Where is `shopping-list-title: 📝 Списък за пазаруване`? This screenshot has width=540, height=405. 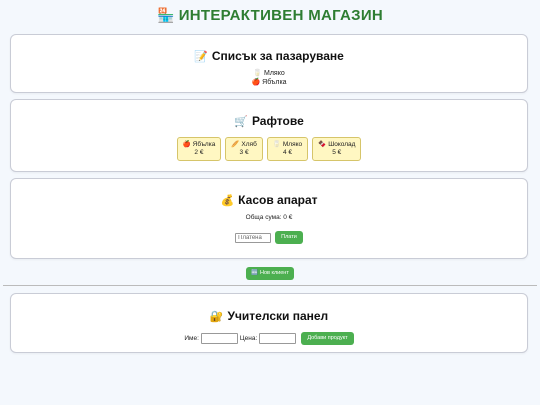 shopping-list-title: 📝 Списък за пазаруване is located at coordinates (269, 56).